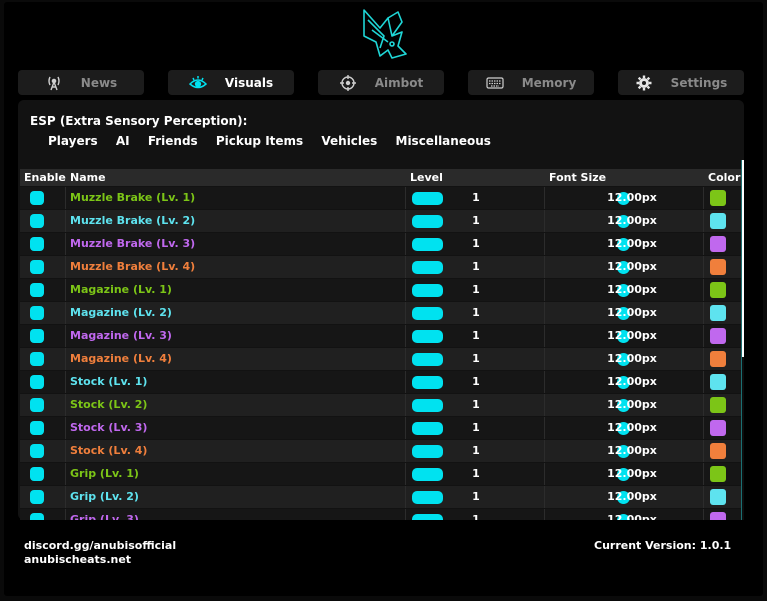 The width and height of the screenshot is (767, 601). Describe the element at coordinates (349, 141) in the screenshot. I see `subtab-vehicles: Vehicles` at that location.